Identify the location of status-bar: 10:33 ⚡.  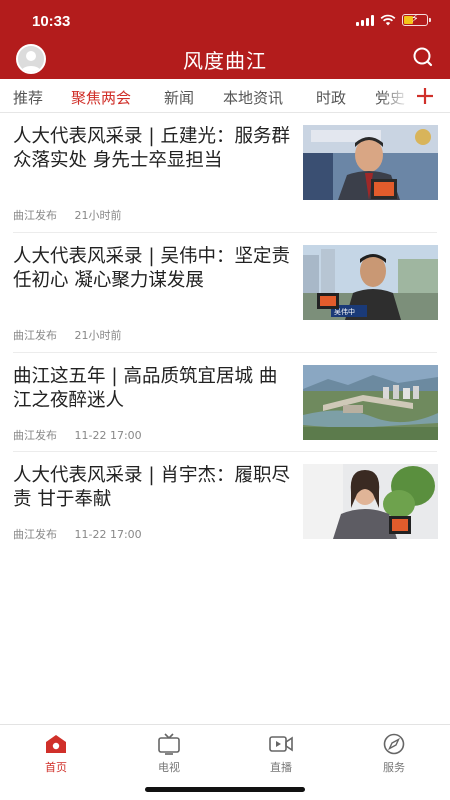
(225, 20).